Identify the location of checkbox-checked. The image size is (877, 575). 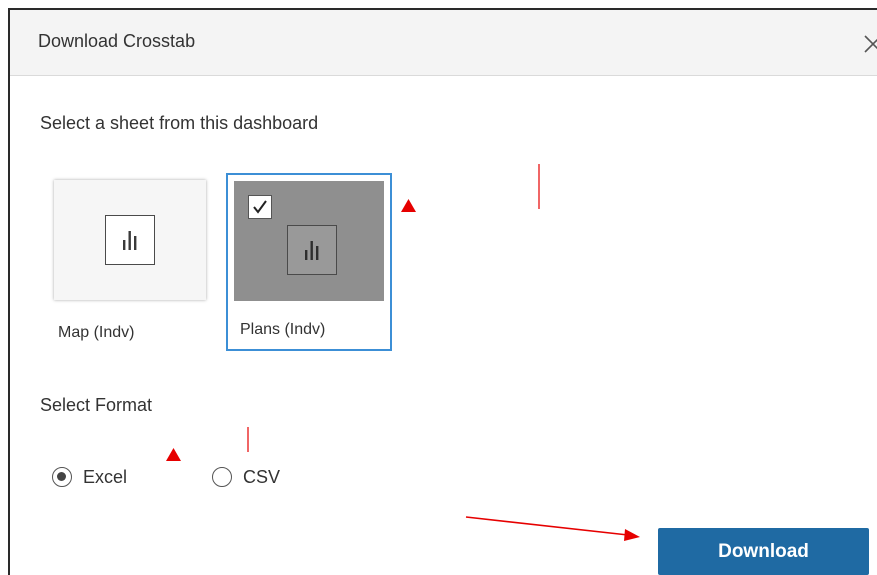
(260, 207).